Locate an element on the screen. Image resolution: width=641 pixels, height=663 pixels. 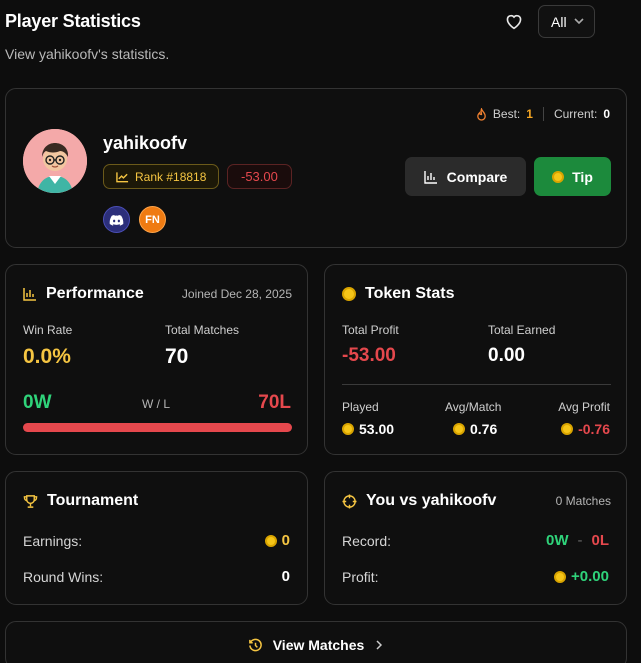
versus-title: You vs yahikoofv is located at coordinates (419, 501).